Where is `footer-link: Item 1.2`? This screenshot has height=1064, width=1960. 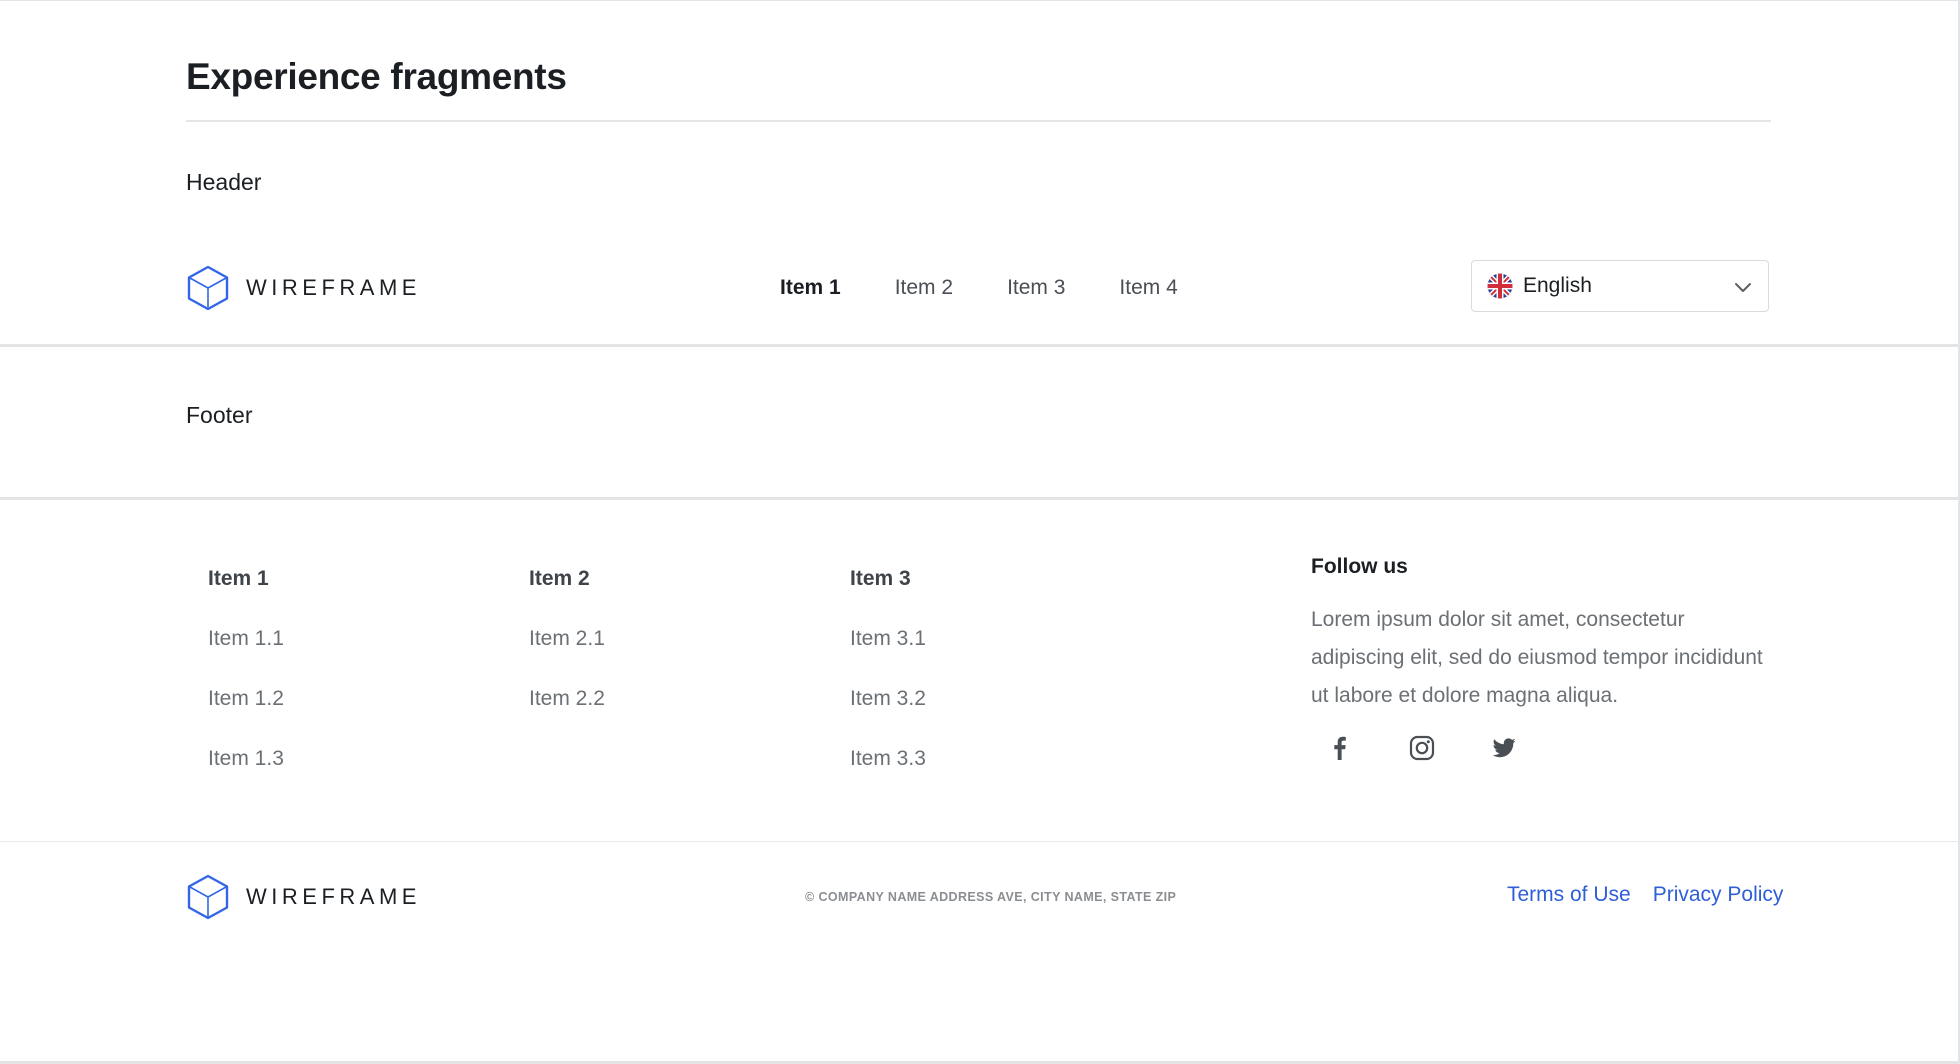 footer-link: Item 1.2 is located at coordinates (246, 699).